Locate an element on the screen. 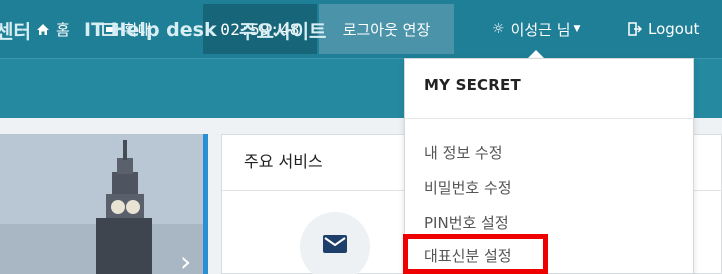 This screenshot has width=722, height=274. logout-link: Logout is located at coordinates (663, 29).